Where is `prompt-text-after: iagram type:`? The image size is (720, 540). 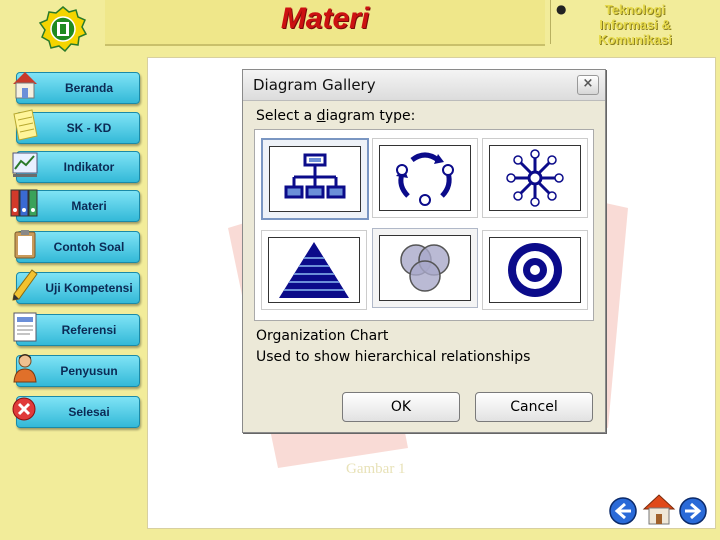 prompt-text-after: iagram type: is located at coordinates (370, 116).